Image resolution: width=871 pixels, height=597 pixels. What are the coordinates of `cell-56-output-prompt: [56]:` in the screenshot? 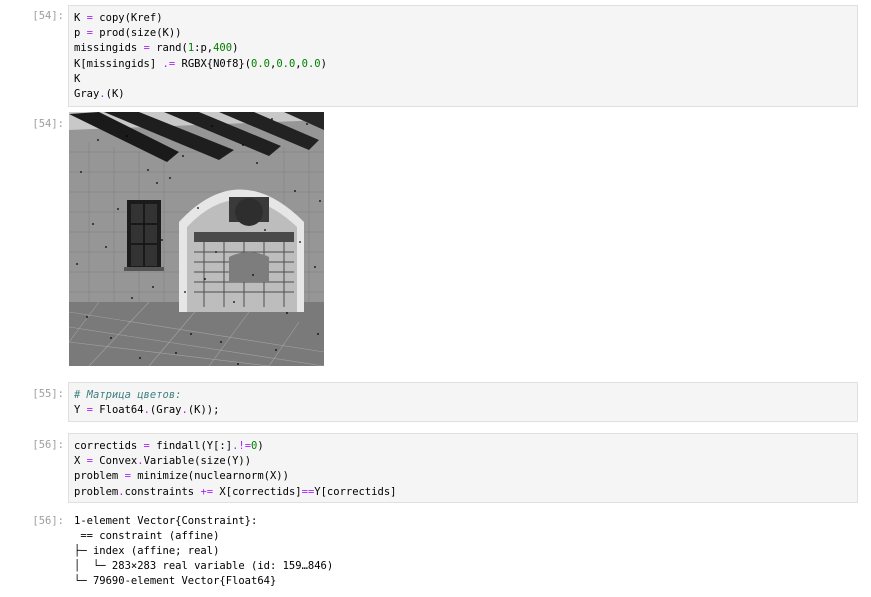 It's located at (48, 521).